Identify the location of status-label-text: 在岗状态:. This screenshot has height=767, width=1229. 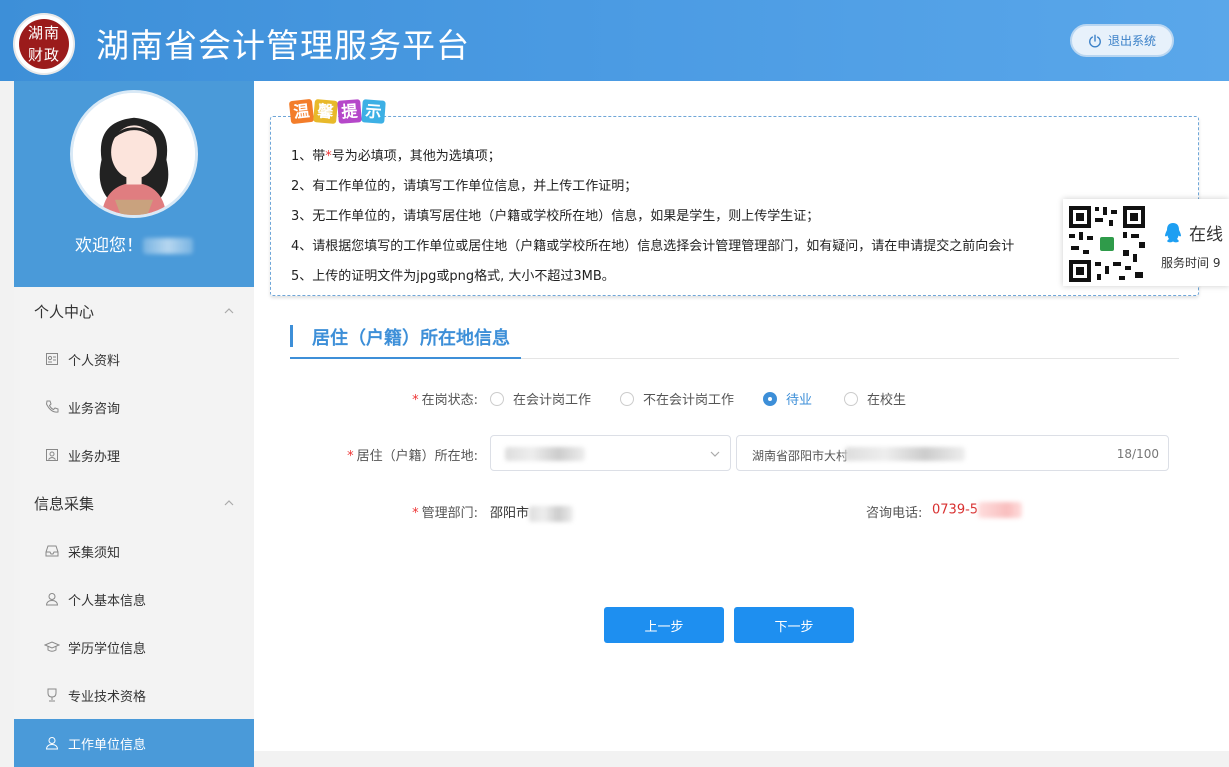
(449, 400).